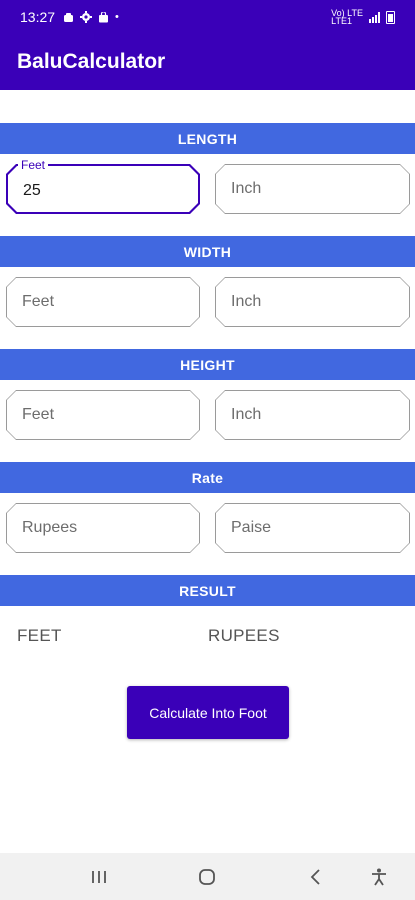  What do you see at coordinates (99, 877) in the screenshot?
I see `recent-apps-icon` at bounding box center [99, 877].